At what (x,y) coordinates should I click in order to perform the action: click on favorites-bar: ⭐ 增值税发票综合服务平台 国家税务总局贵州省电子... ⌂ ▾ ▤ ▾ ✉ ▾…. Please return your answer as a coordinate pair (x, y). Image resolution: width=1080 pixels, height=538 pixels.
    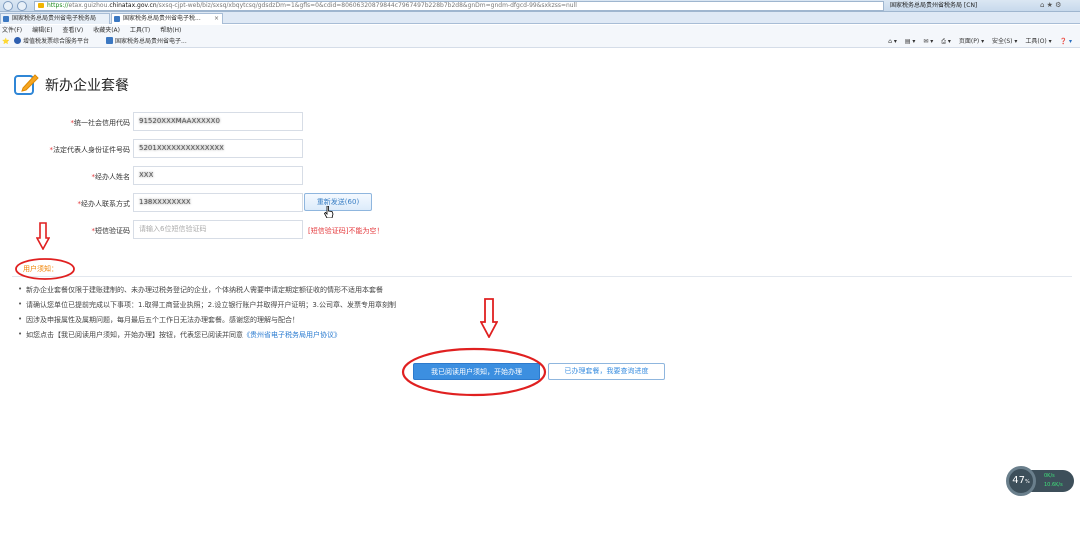
    Looking at the image, I should click on (540, 42).